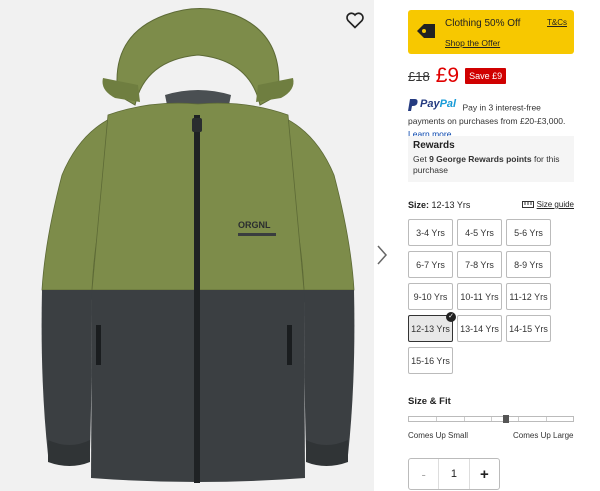 Image resolution: width=600 pixels, height=491 pixels. What do you see at coordinates (491, 205) in the screenshot?
I see `size-header: Size: 12-13 Yrs Size guide` at bounding box center [491, 205].